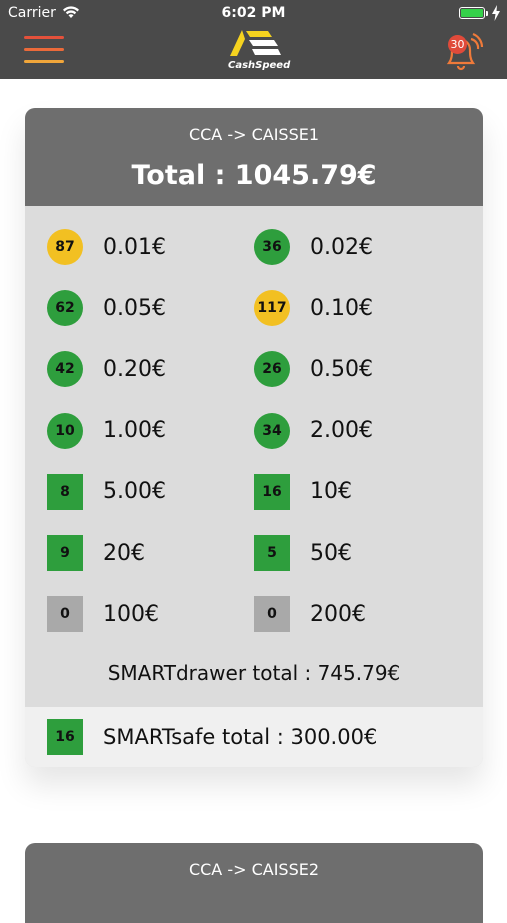 This screenshot has height=923, width=507. Describe the element at coordinates (272, 308) in the screenshot. I see `coin-count-badge: 117` at that location.